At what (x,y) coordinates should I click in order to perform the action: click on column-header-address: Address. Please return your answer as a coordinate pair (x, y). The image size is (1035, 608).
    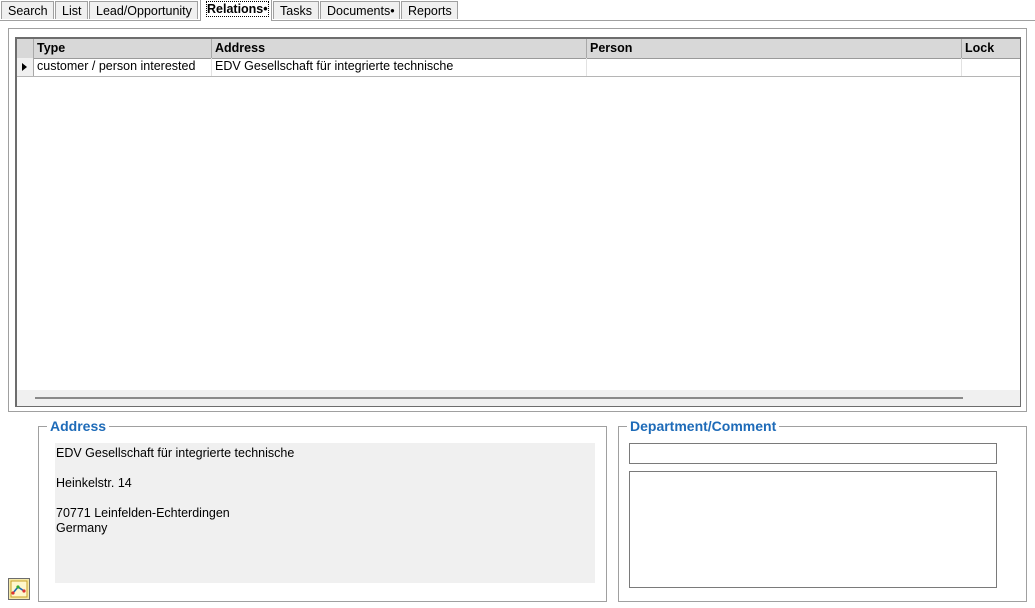
    Looking at the image, I should click on (399, 48).